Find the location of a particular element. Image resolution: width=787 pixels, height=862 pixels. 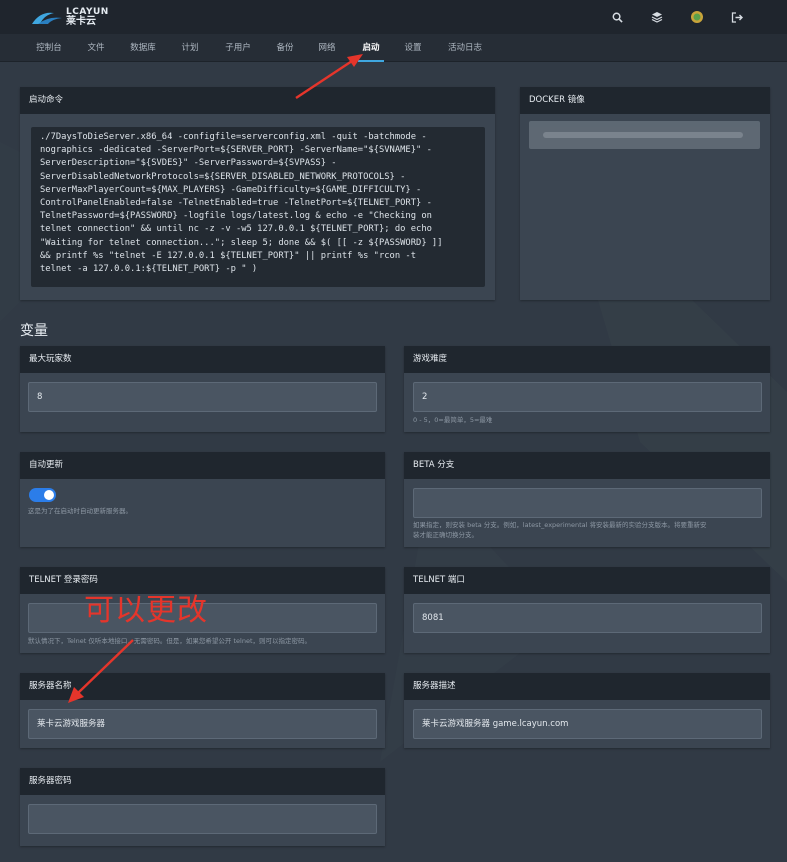

search-icon is located at coordinates (617, 17).